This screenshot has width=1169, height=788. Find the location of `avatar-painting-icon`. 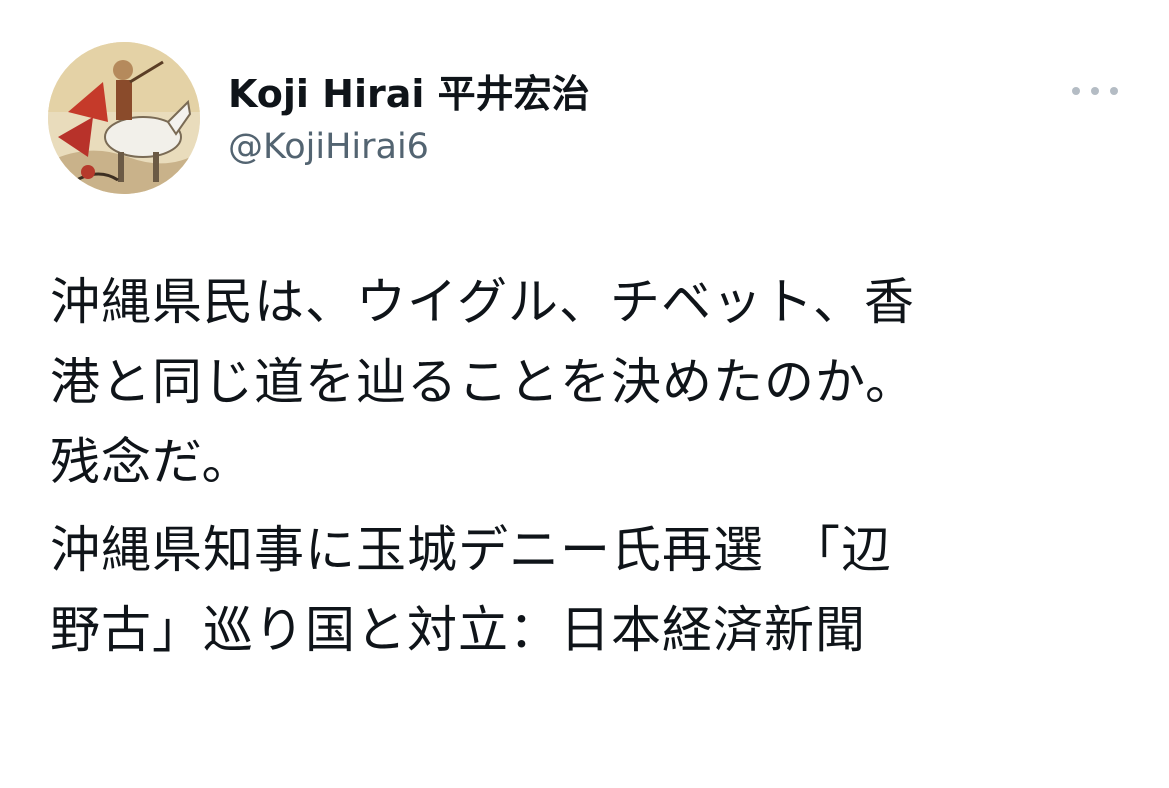

avatar-painting-icon is located at coordinates (124, 118).